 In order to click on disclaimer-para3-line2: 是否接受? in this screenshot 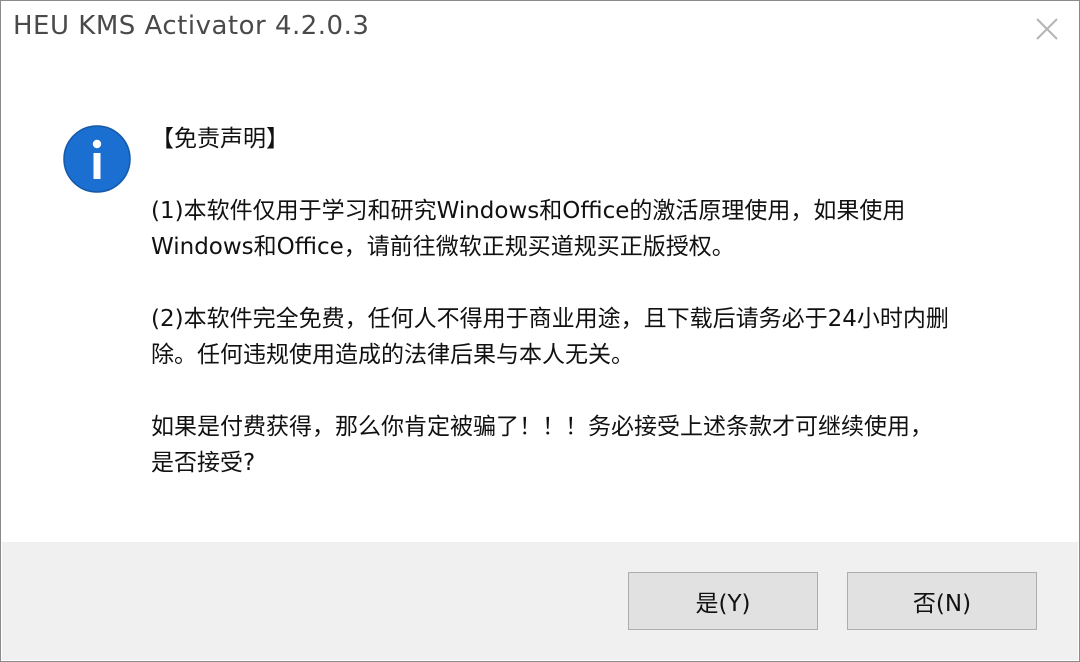, I will do `click(203, 463)`.